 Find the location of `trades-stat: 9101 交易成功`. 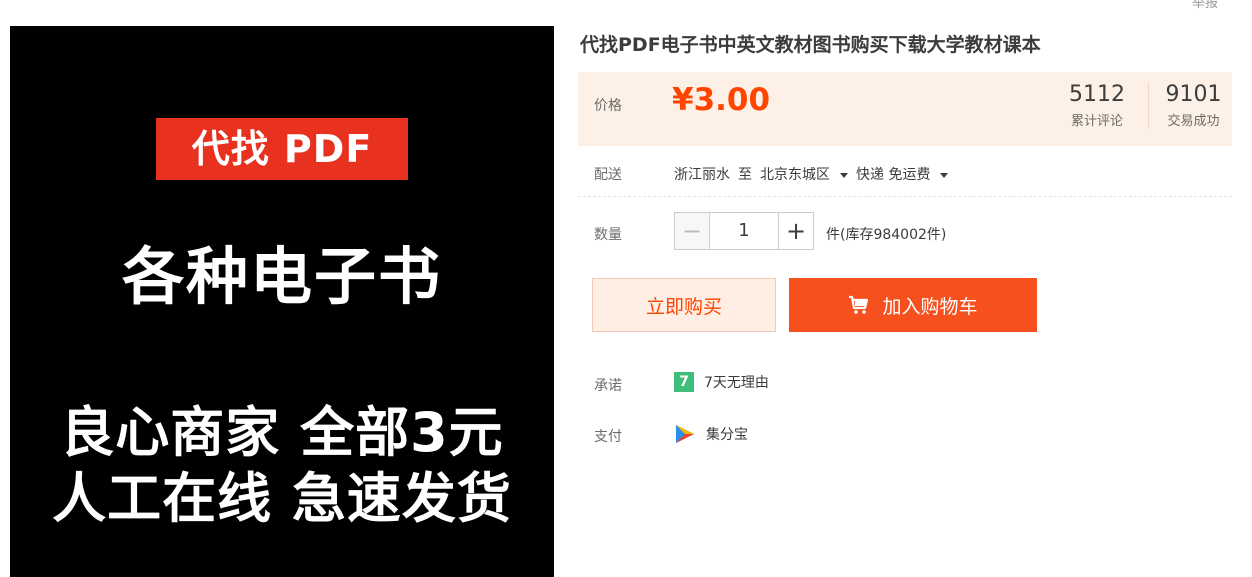

trades-stat: 9101 交易成功 is located at coordinates (1190, 105).